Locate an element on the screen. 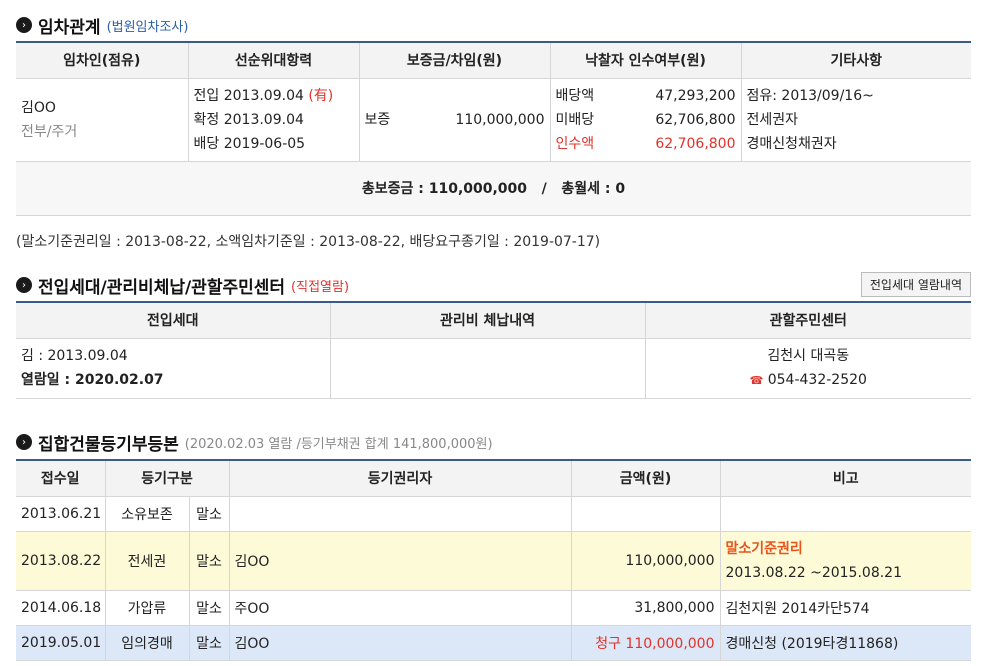  registry-title: 집합건물등기부등본 is located at coordinates (108, 444).